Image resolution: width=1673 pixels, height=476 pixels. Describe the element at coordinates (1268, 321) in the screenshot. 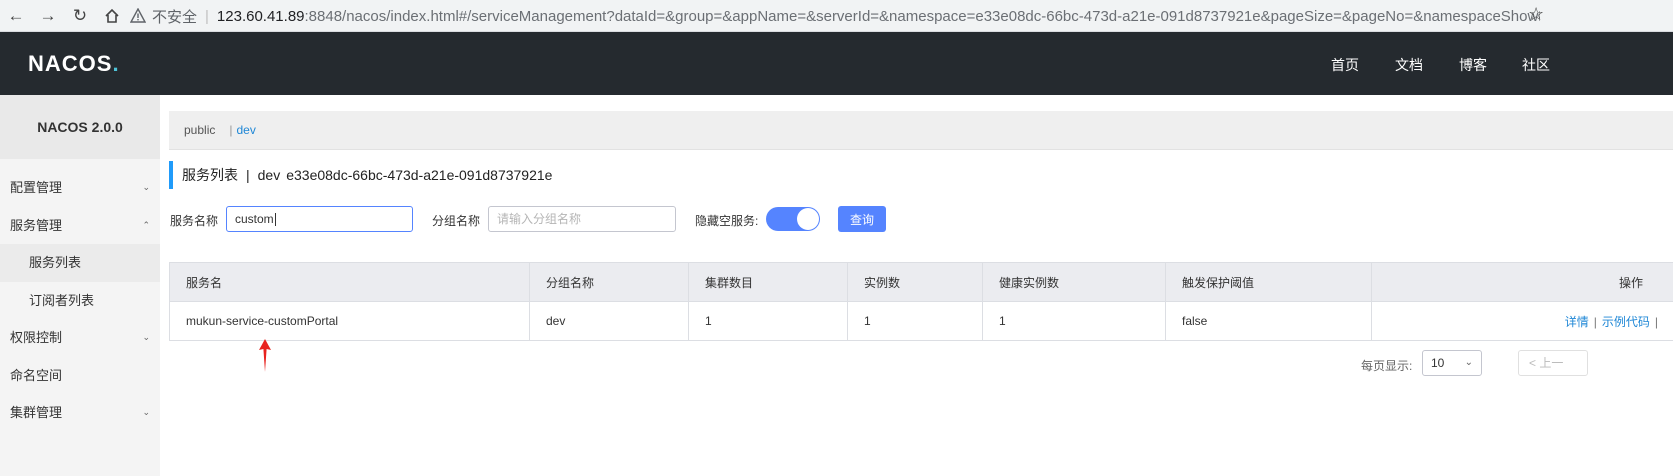

I see `cell-threshold: false` at that location.